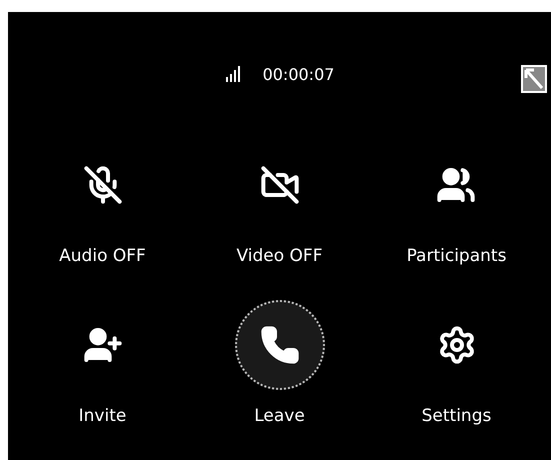 This screenshot has width=551, height=460. I want to click on call-control-button: Audio OFF, so click(103, 220).